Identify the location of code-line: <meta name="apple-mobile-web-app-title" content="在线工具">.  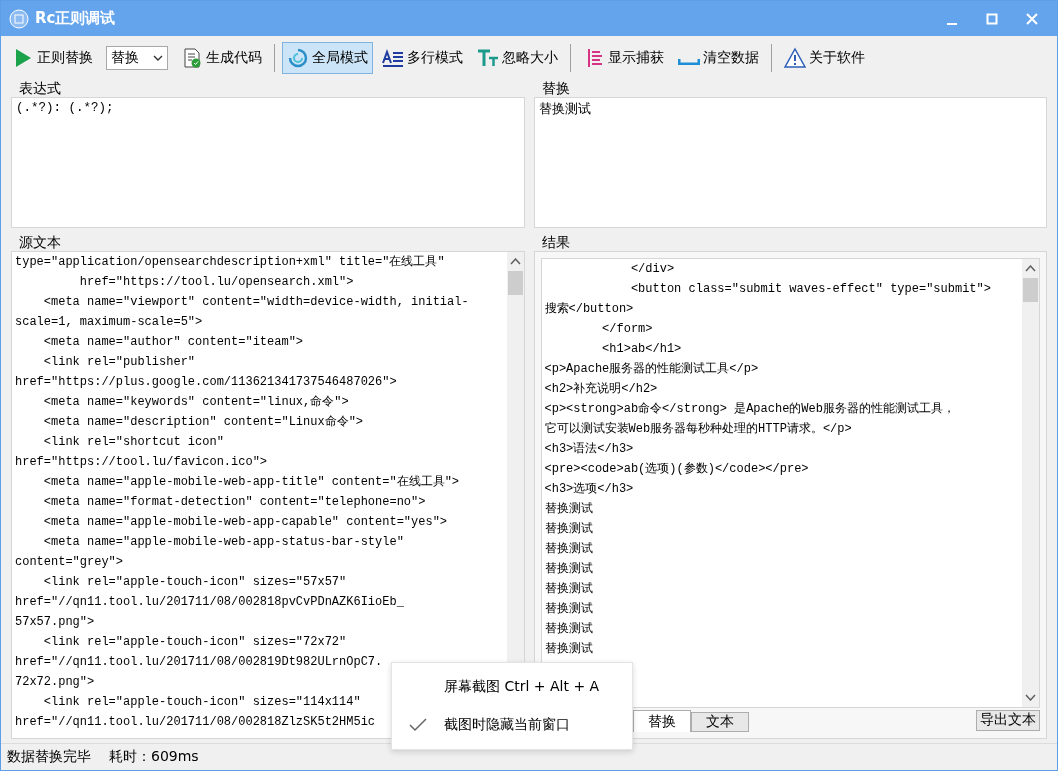
(251, 482).